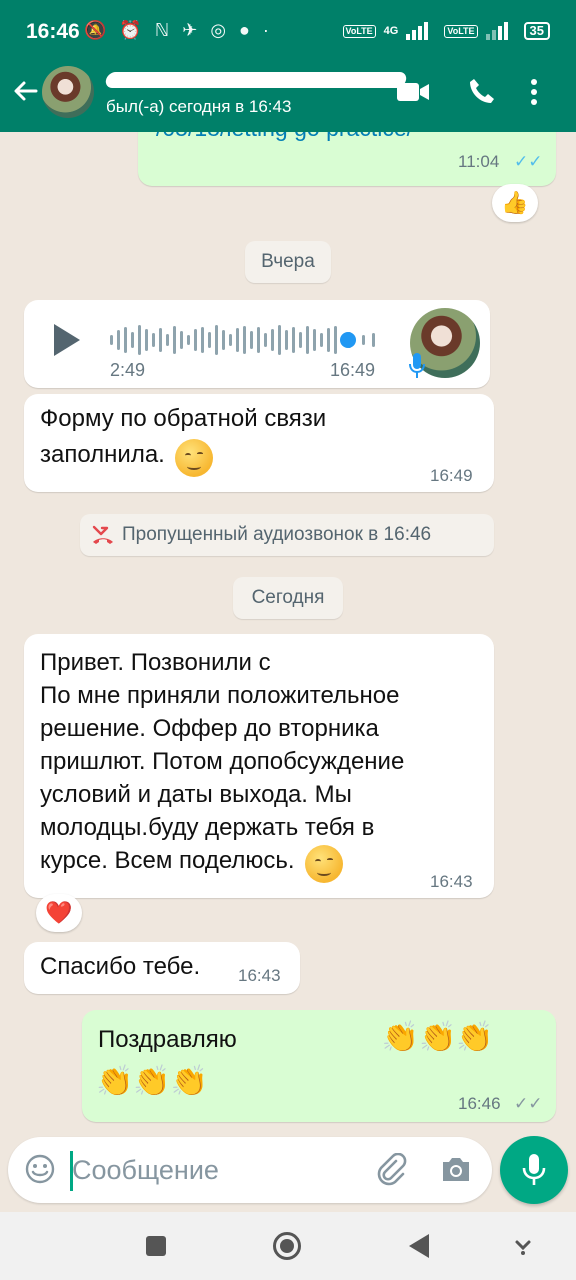  I want to click on message-text-line: По мне приняли положительное, so click(220, 695).